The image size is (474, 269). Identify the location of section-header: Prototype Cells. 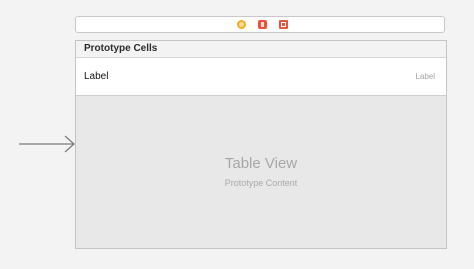
(261, 49).